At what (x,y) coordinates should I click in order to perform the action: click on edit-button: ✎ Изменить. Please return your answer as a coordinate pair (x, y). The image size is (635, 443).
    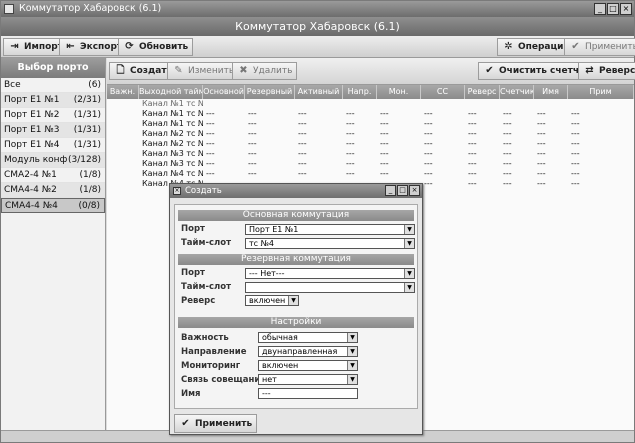
    Looking at the image, I should click on (203, 71).